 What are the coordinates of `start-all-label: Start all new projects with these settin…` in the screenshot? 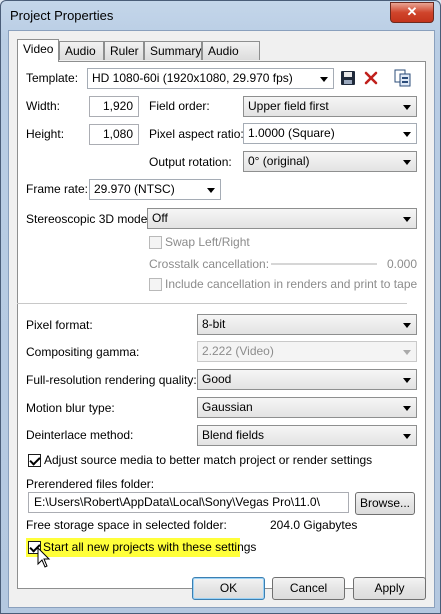 It's located at (150, 547).